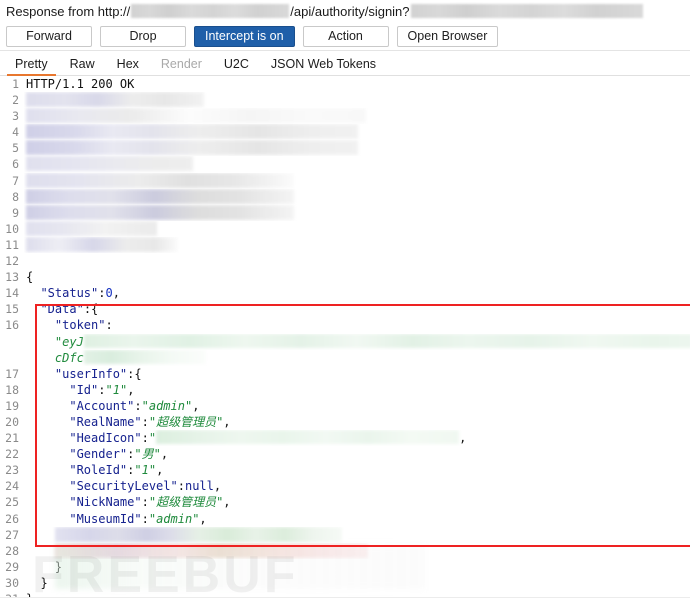 The image size is (690, 613). Describe the element at coordinates (15, 196) in the screenshot. I see `line-number: 8` at that location.